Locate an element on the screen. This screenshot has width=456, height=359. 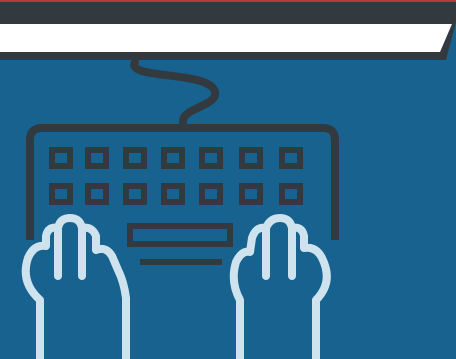
right-hand is located at coordinates (280, 286).